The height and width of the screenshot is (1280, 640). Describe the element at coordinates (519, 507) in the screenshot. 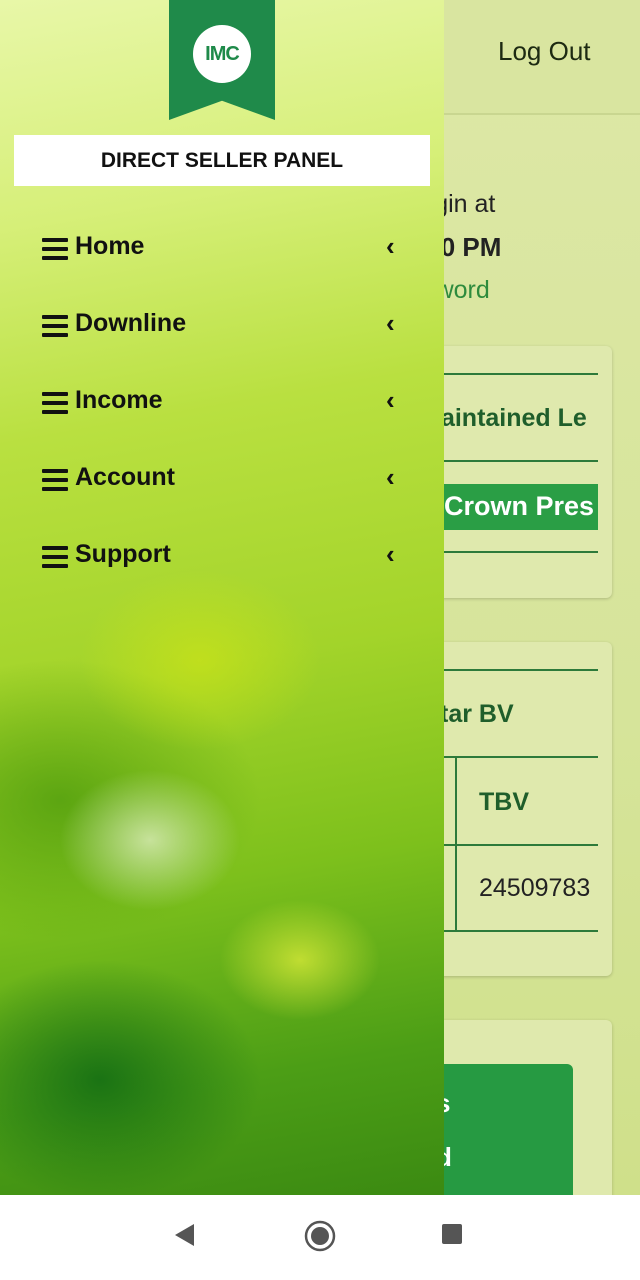

I see `rank-value: Crown Pres` at that location.